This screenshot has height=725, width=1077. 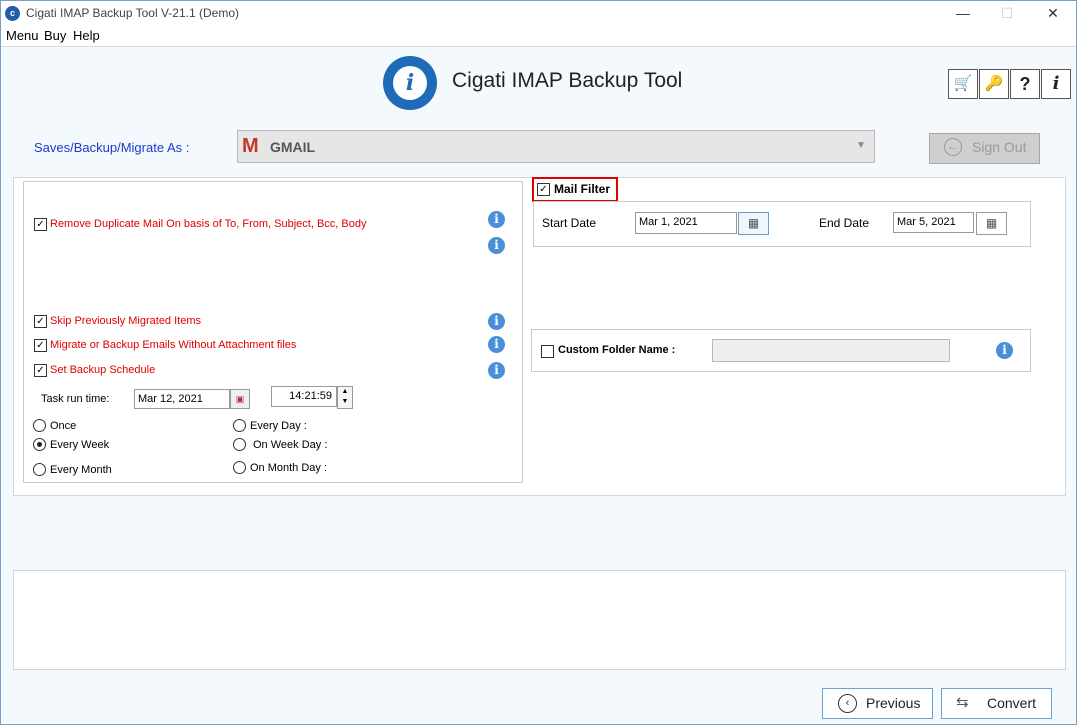 What do you see at coordinates (847, 703) in the screenshot?
I see `back-arrow-icon: ‹` at bounding box center [847, 703].